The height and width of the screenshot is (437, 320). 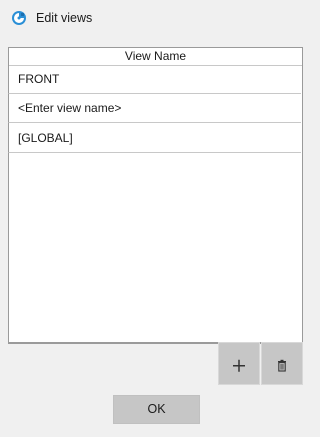 I want to click on table-row: <Enter view name>, so click(x=154, y=108).